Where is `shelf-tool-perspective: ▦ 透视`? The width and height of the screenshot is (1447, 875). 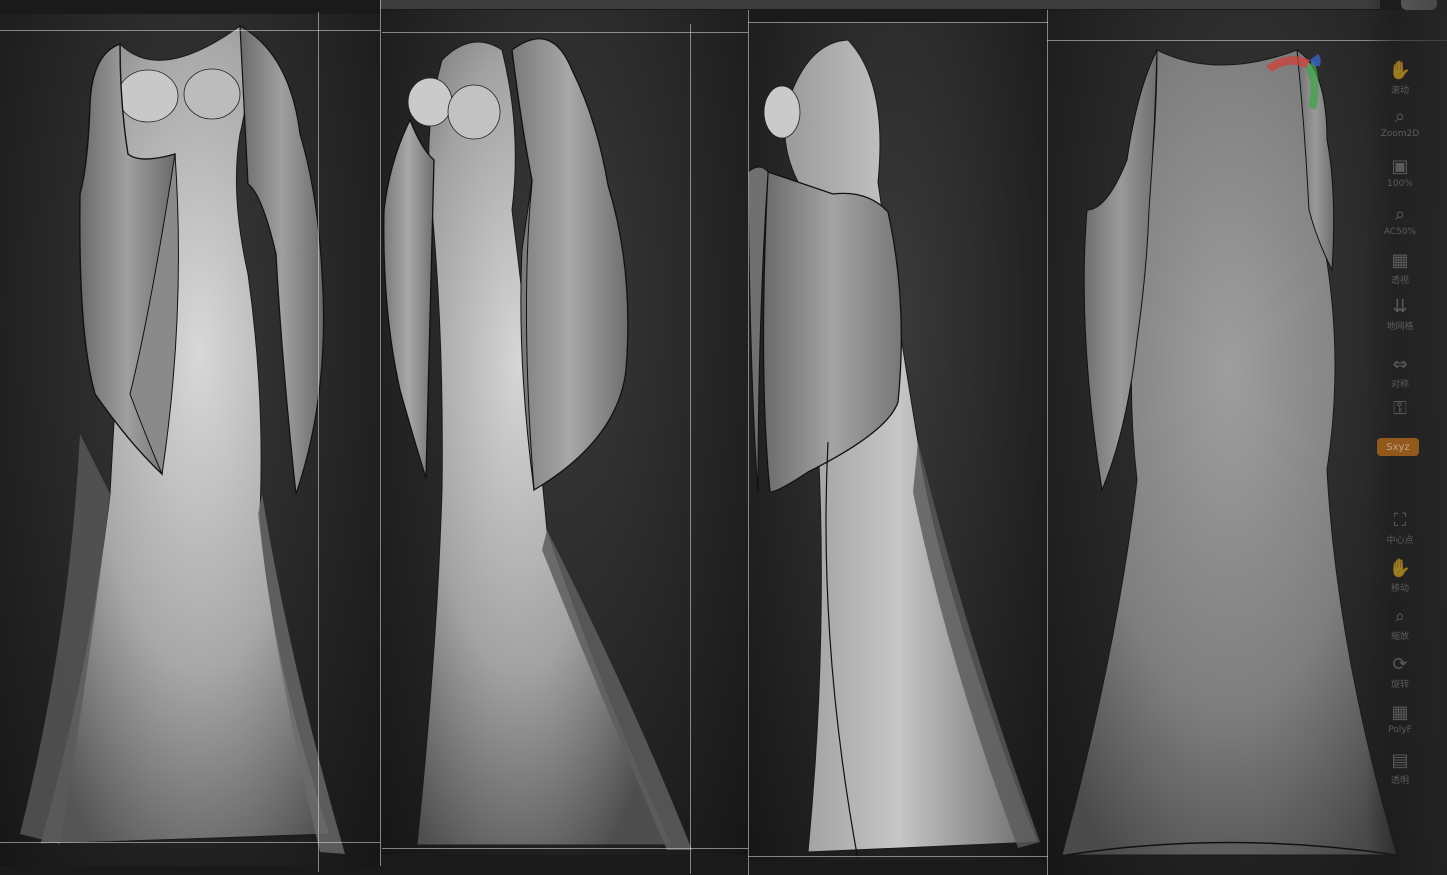 shelf-tool-perspective: ▦ 透视 is located at coordinates (1400, 271).